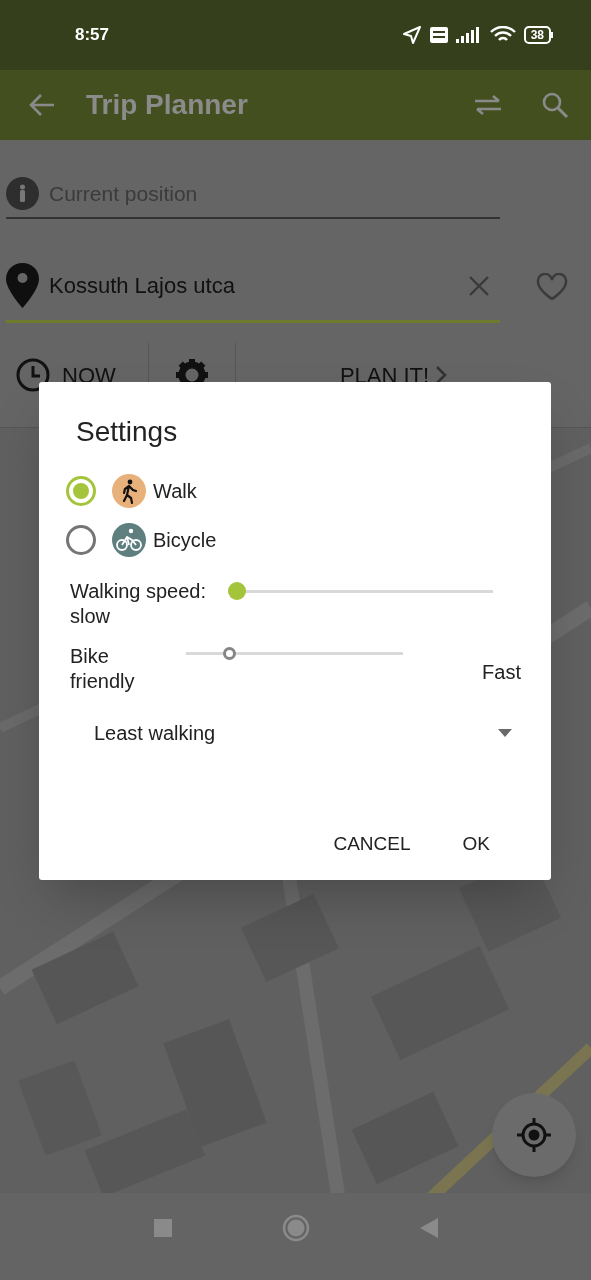 The height and width of the screenshot is (1280, 591). I want to click on clear-icon, so click(479, 285).